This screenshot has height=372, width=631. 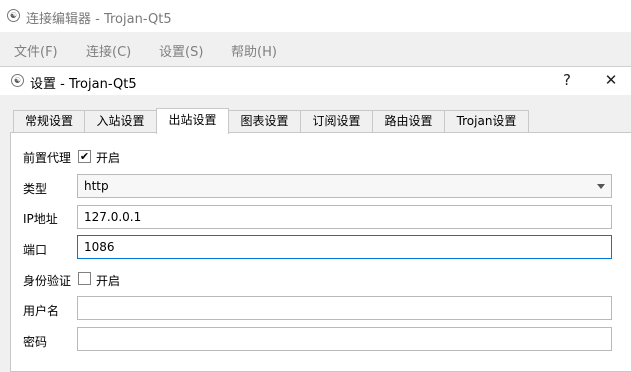 What do you see at coordinates (567, 81) in the screenshot?
I see `help-button: ?` at bounding box center [567, 81].